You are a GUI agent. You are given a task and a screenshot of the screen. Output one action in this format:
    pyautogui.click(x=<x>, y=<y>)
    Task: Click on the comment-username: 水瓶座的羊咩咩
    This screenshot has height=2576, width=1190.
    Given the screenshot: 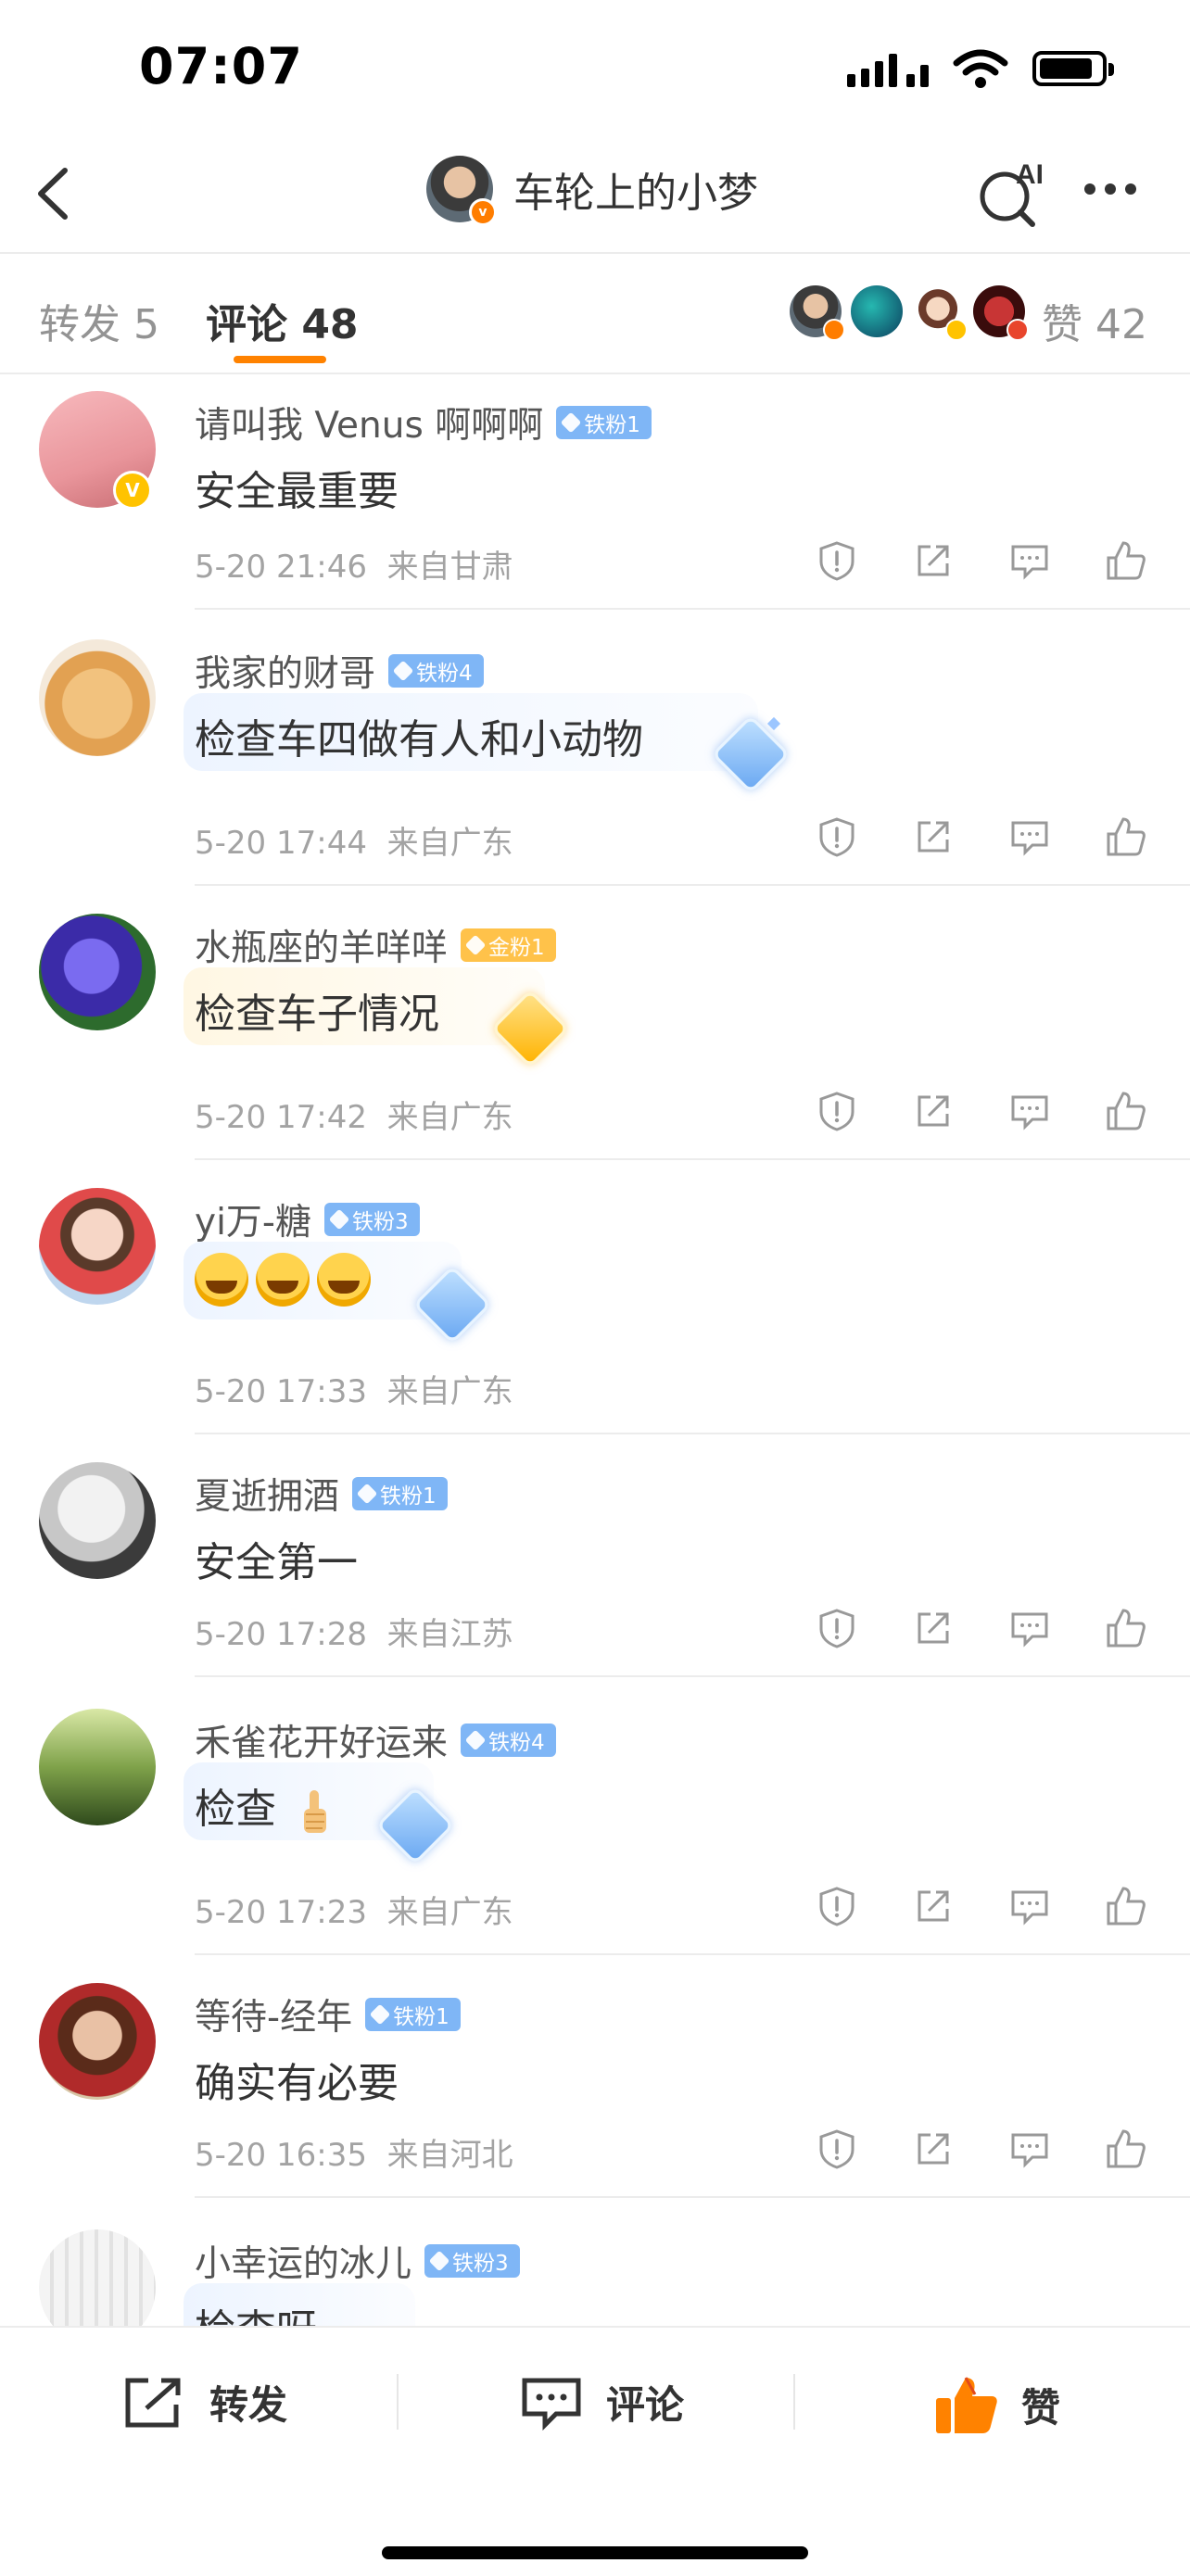 What is the action you would take?
    pyautogui.click(x=321, y=945)
    